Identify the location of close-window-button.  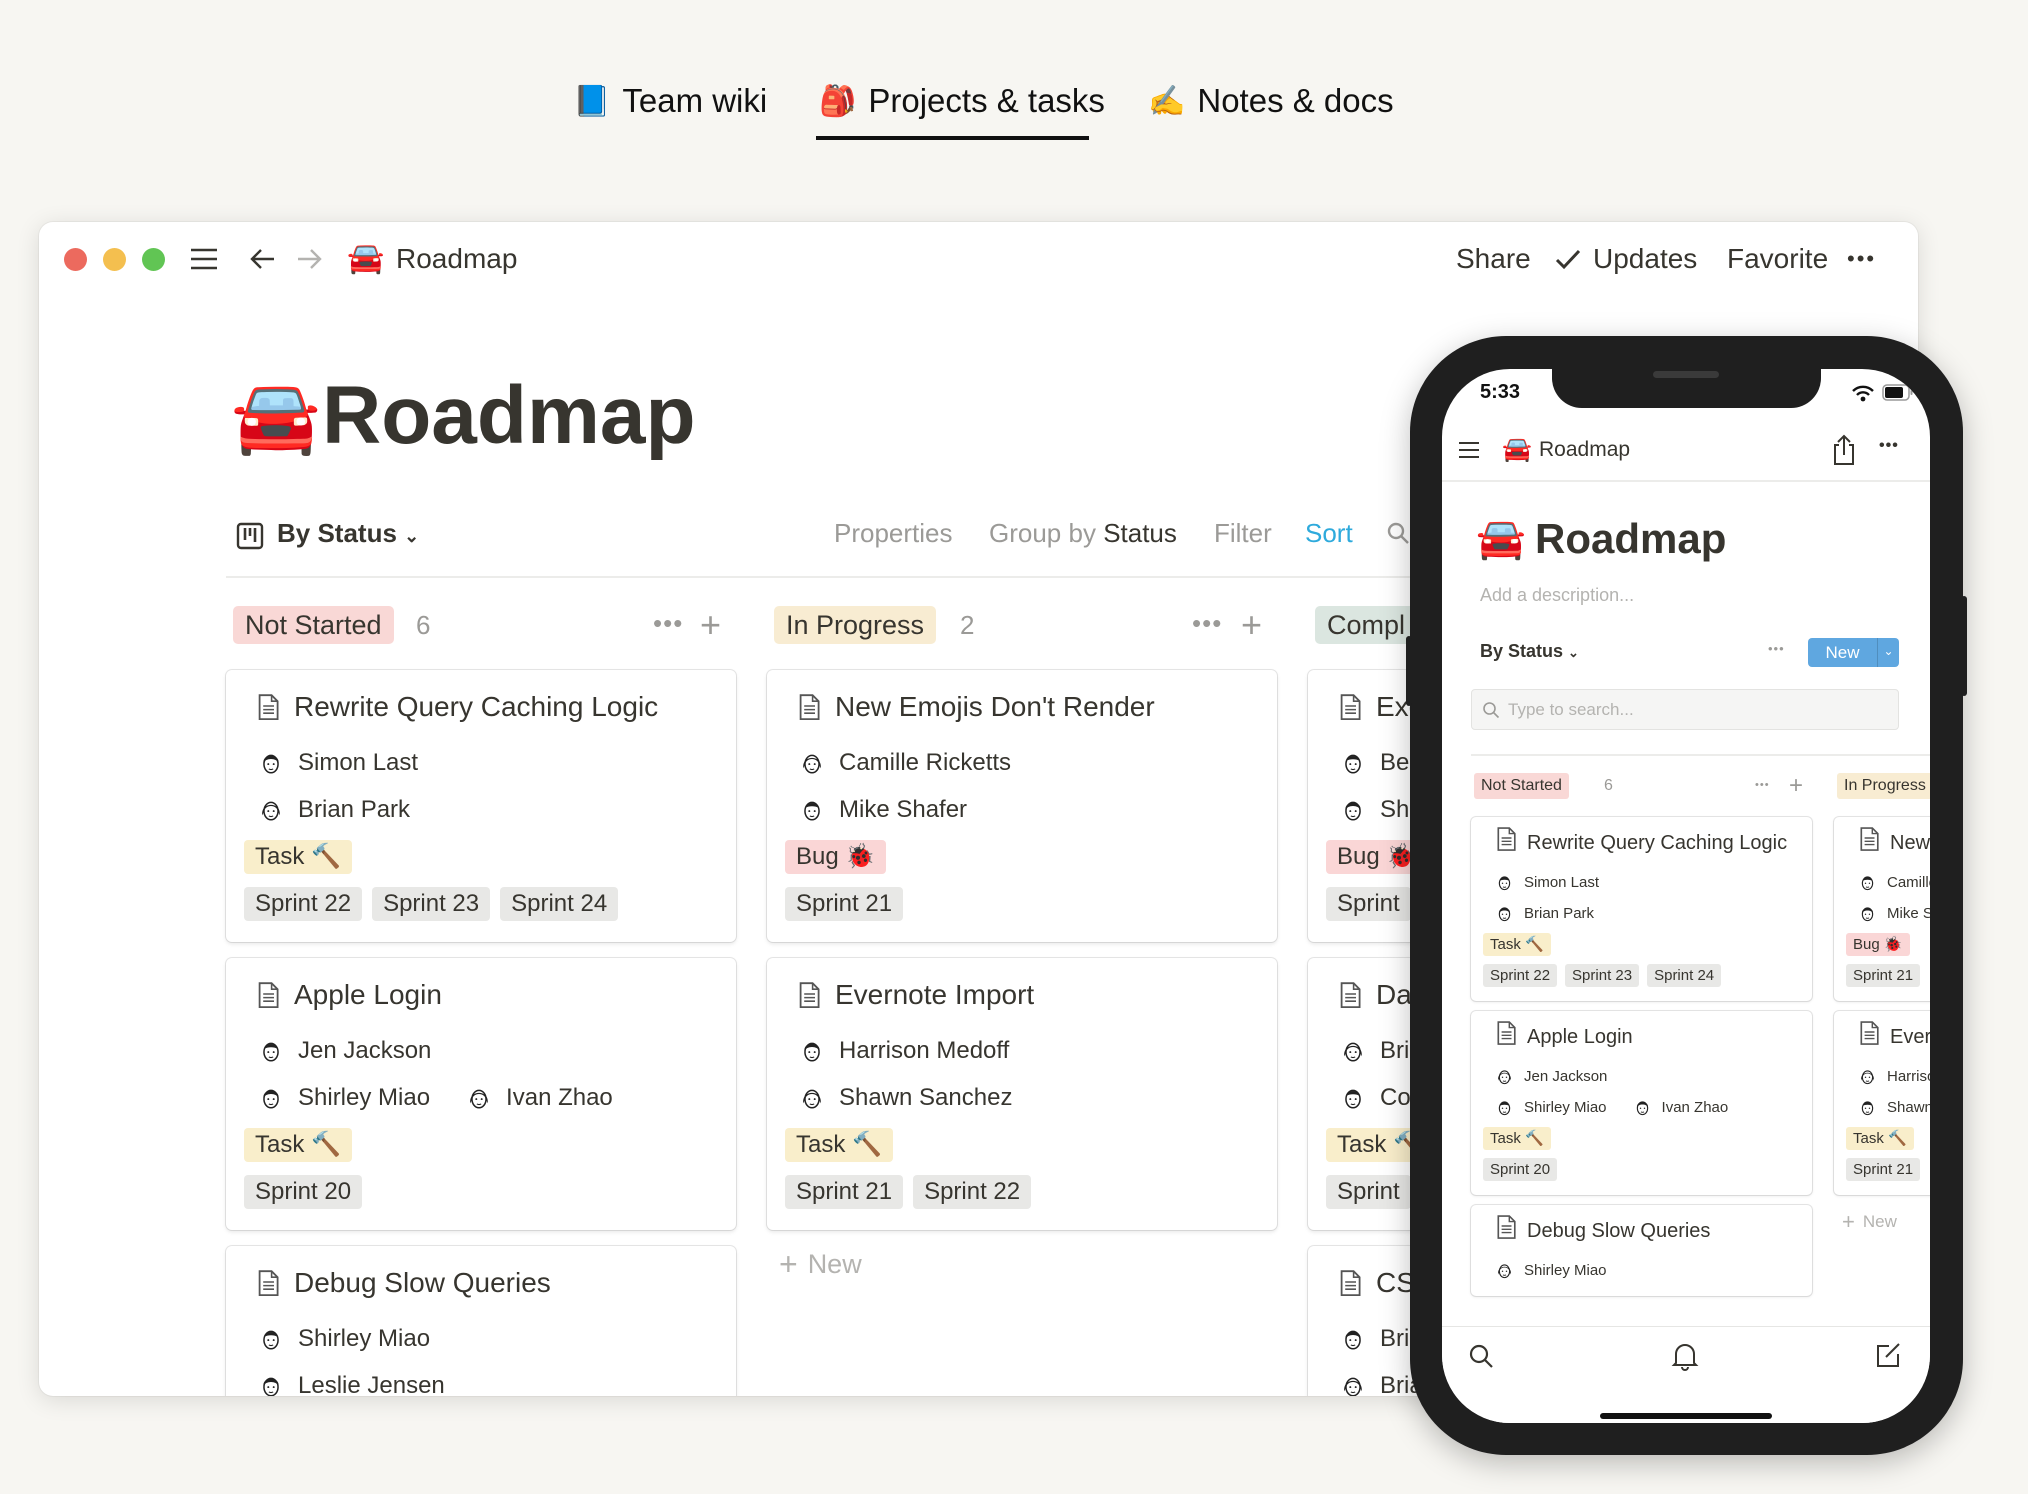
(75, 259).